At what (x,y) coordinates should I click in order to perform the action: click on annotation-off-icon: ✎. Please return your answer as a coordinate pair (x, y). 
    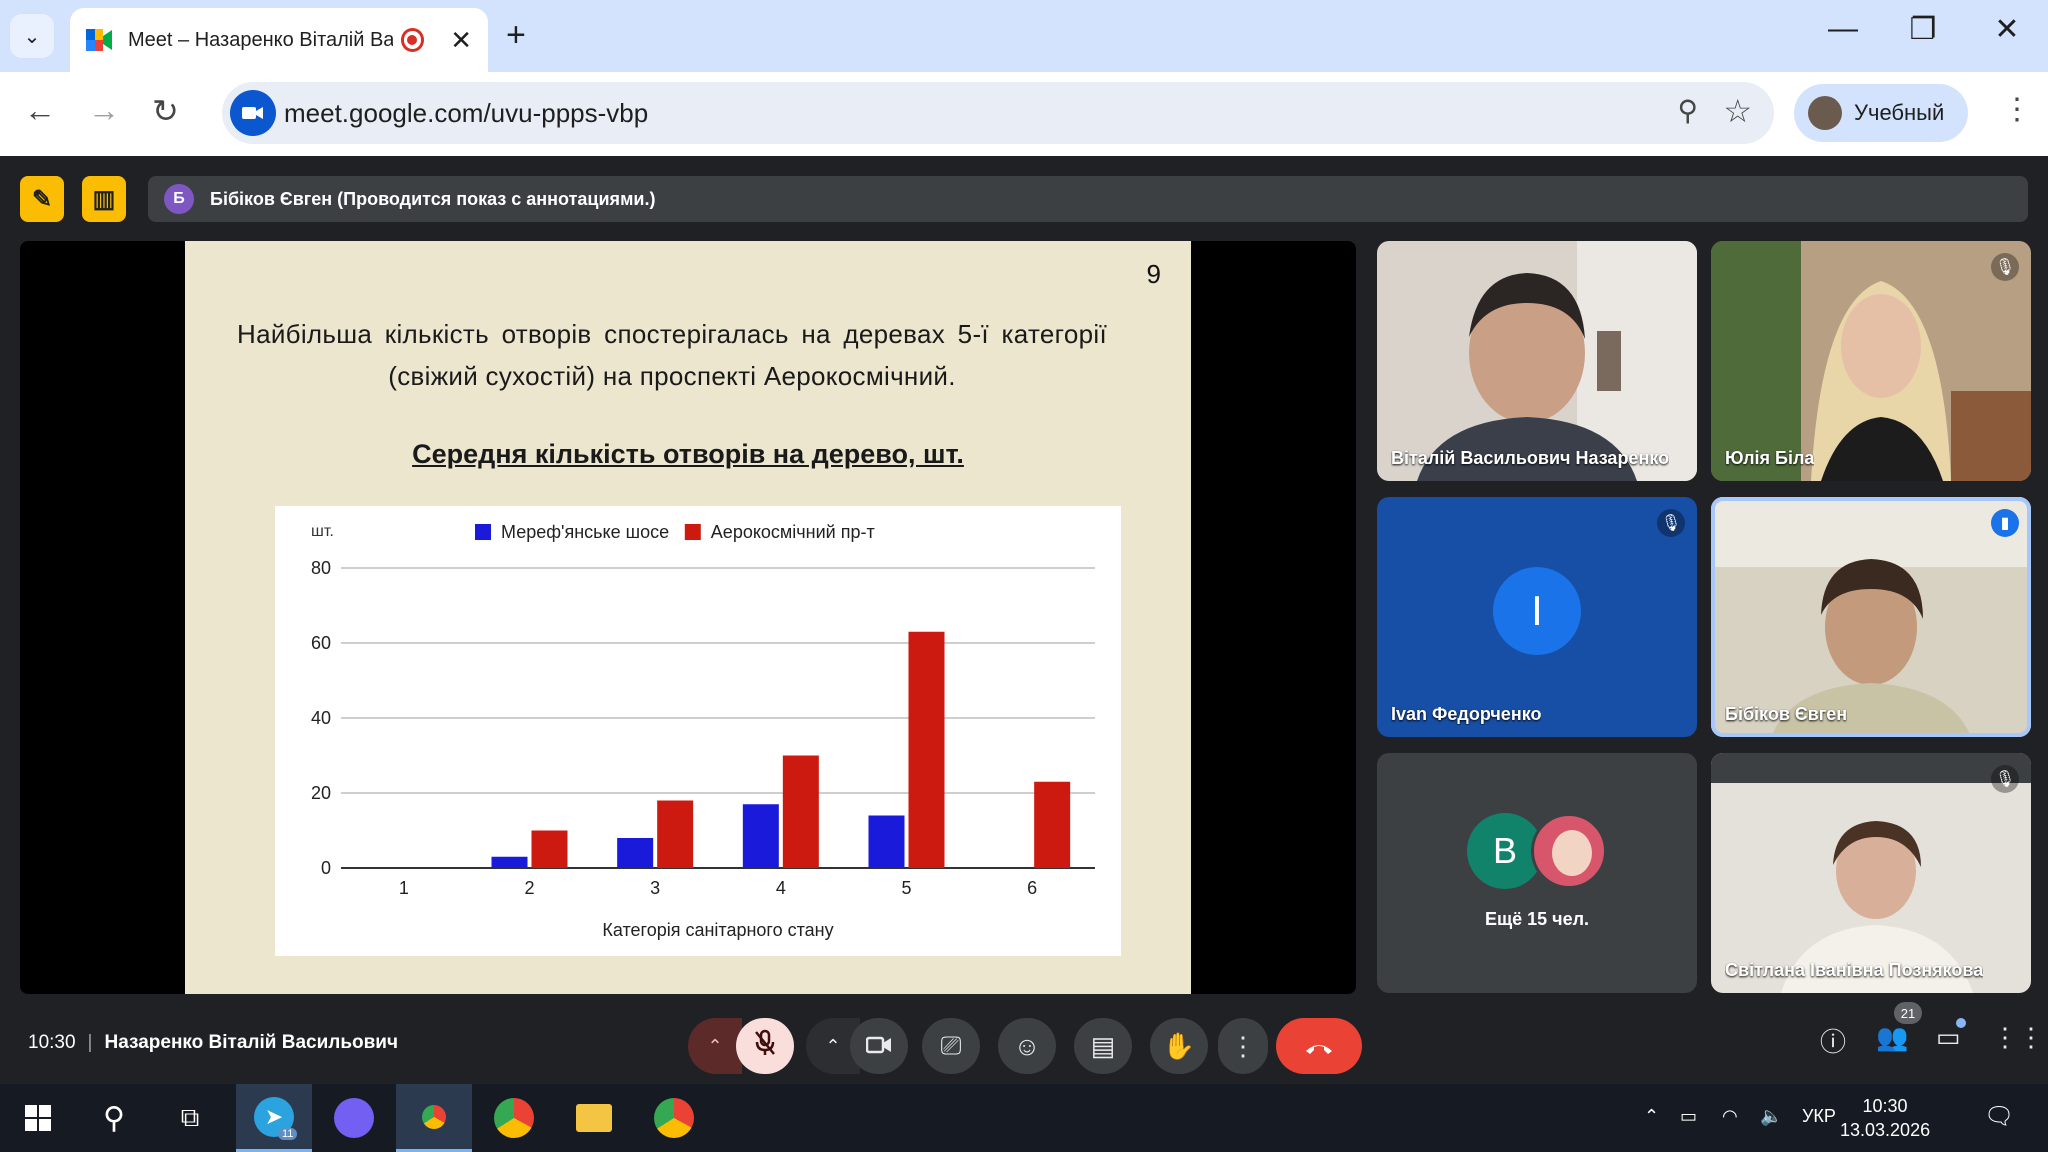
    Looking at the image, I should click on (42, 199).